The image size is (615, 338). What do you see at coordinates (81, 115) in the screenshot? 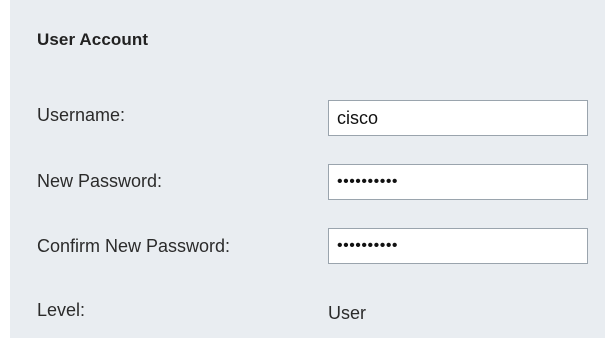
I see `username-label: Username:` at bounding box center [81, 115].